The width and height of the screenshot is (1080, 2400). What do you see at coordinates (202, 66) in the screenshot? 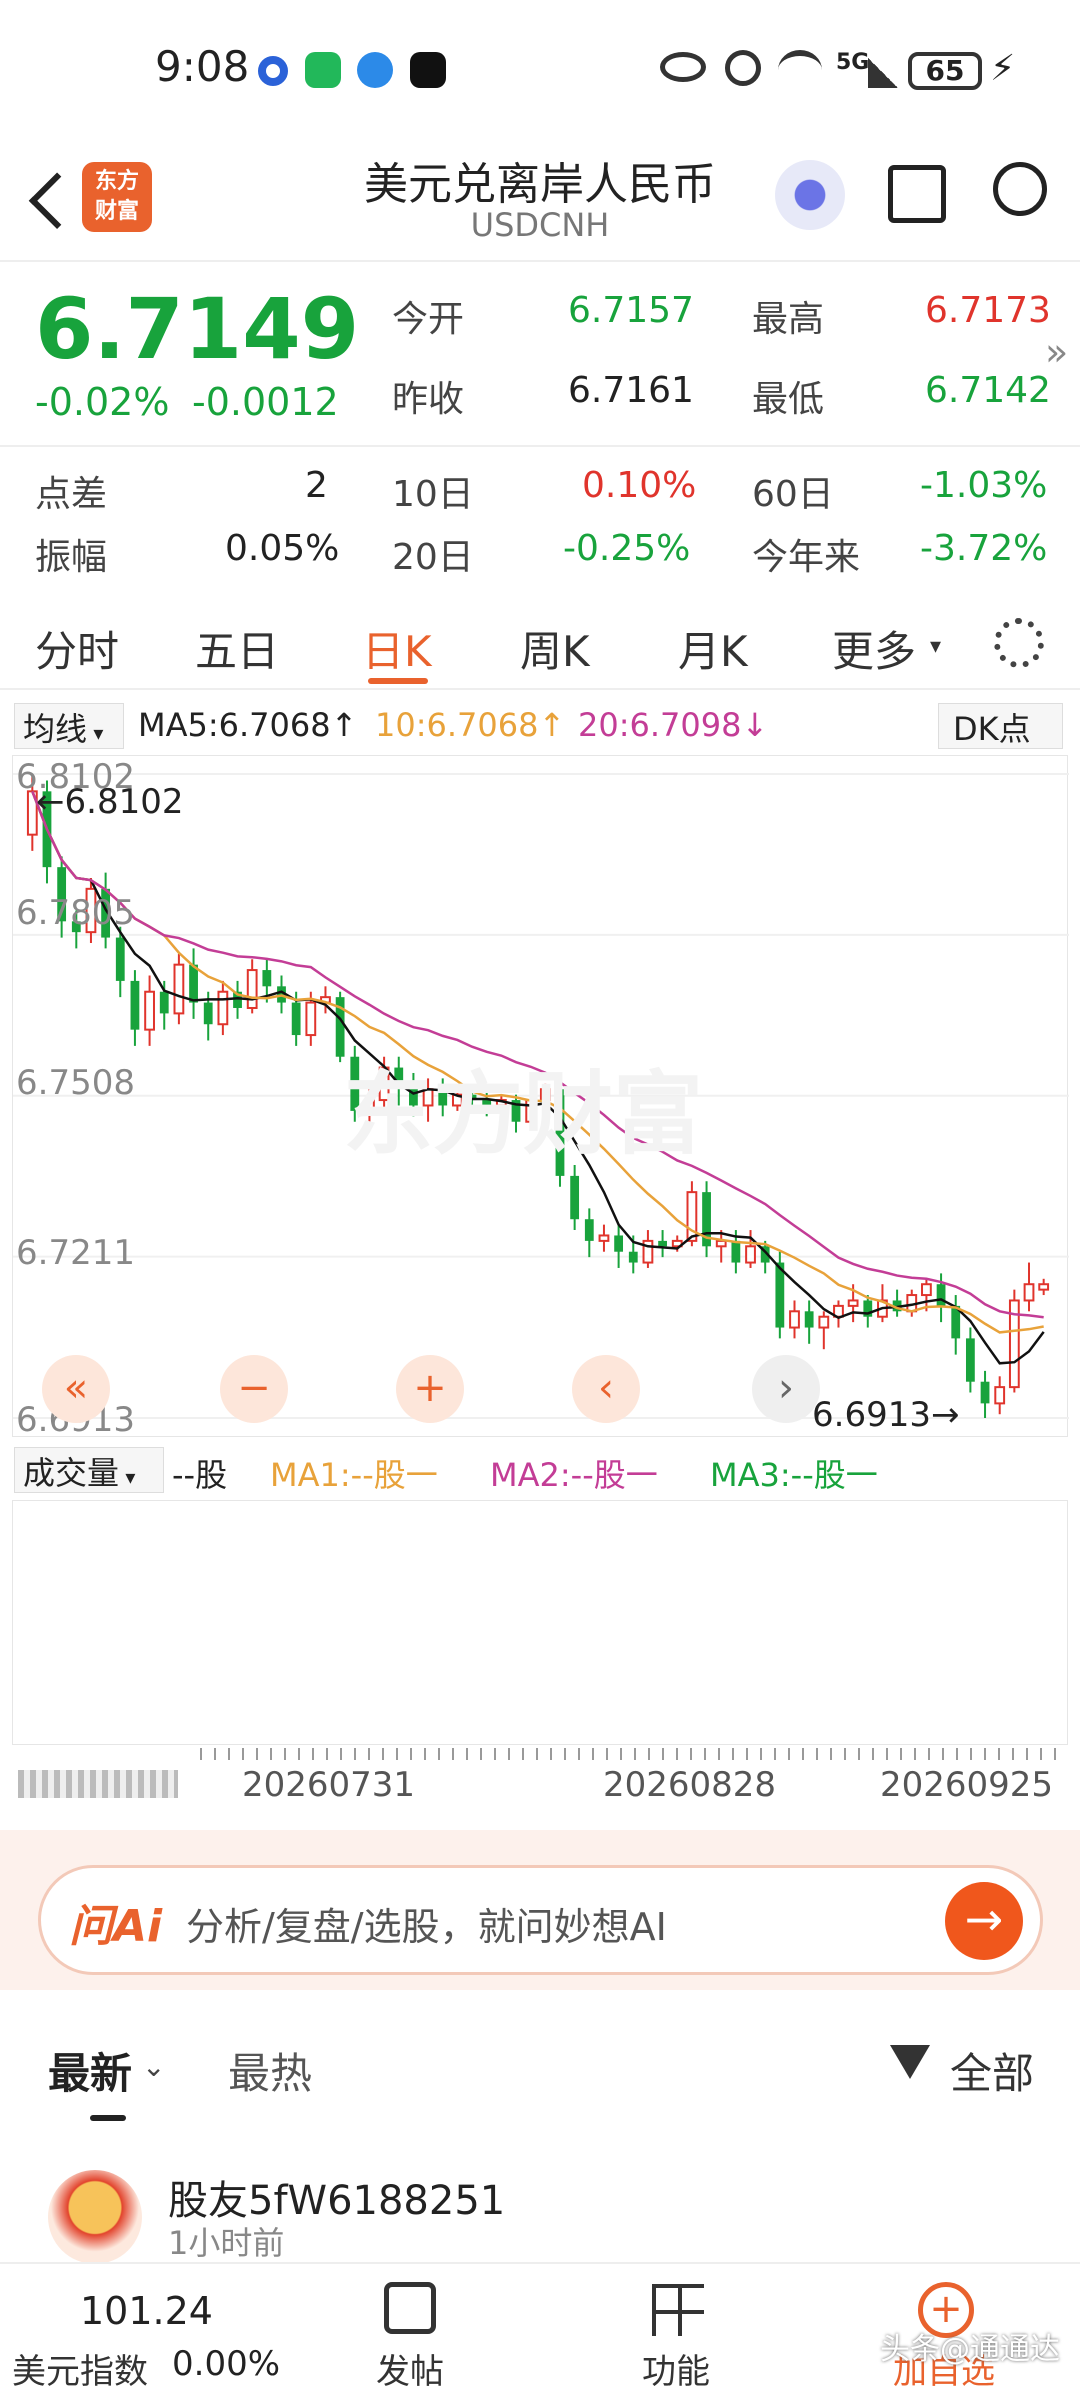
I see `status-time: 9:08` at bounding box center [202, 66].